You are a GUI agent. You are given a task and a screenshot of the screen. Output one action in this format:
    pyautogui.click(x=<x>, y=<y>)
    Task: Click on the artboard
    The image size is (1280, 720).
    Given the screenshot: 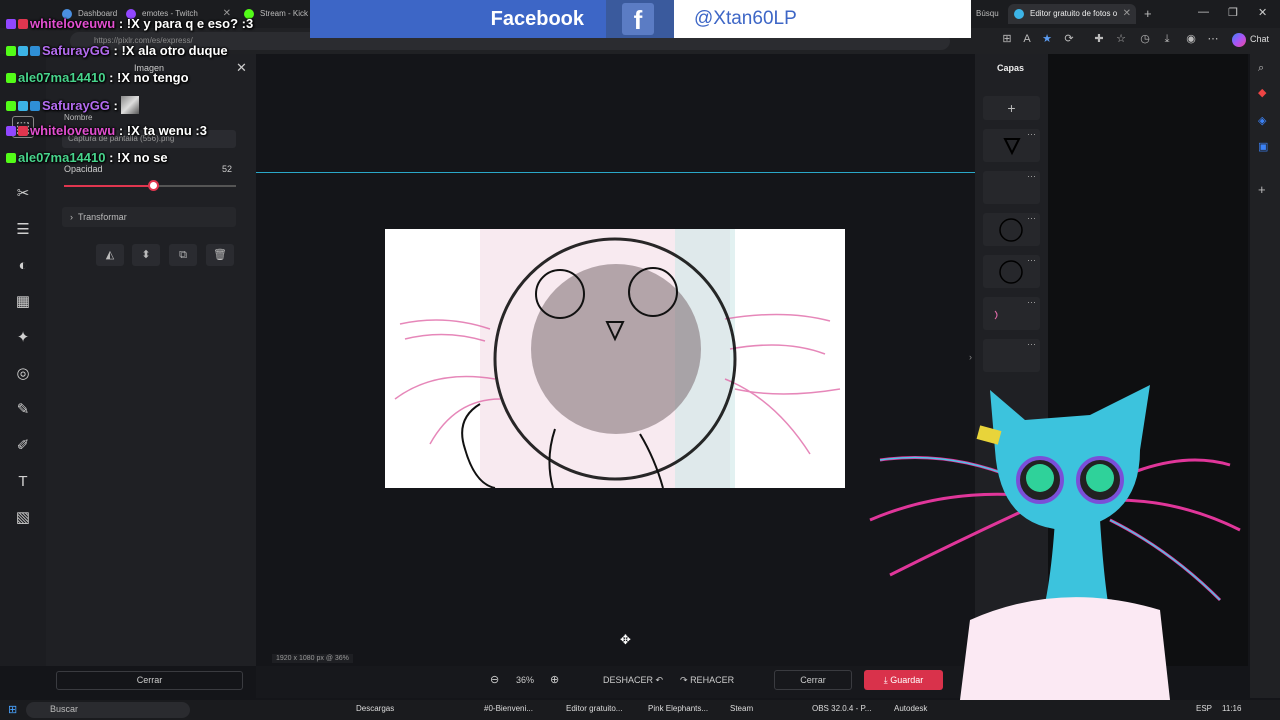 What is the action you would take?
    pyautogui.click(x=615, y=358)
    